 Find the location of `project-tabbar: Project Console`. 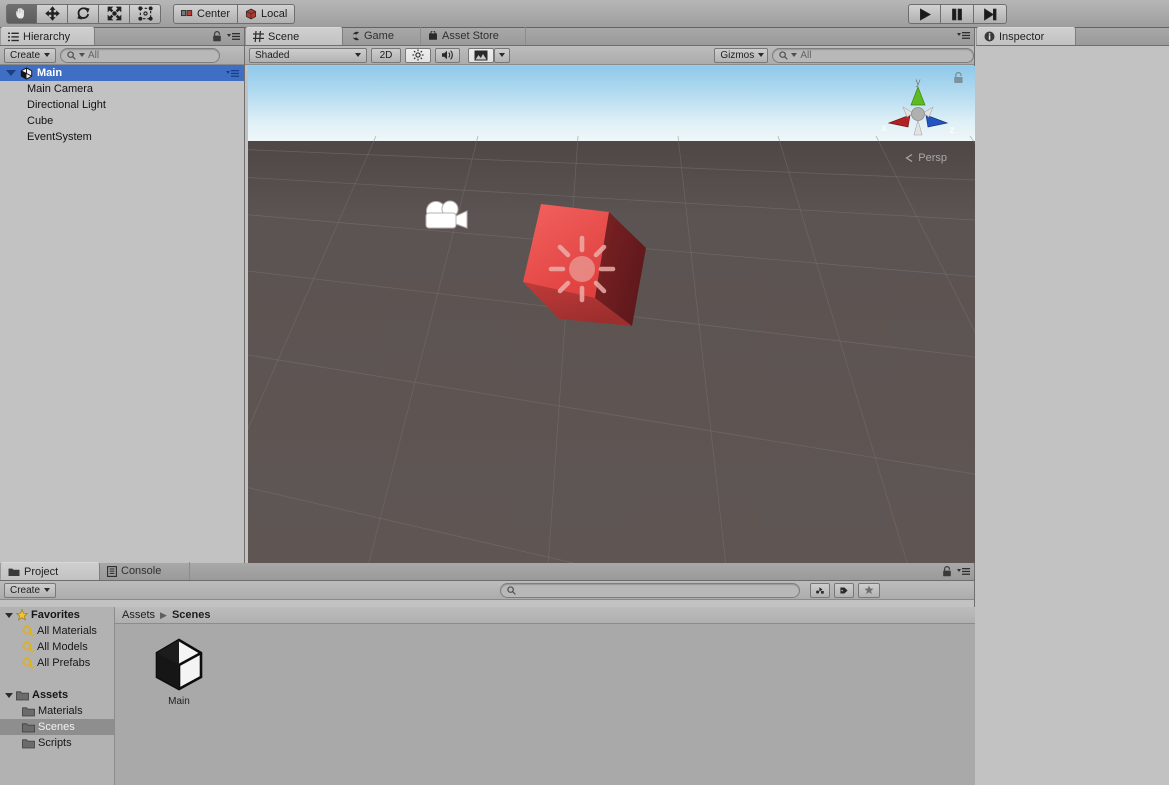

project-tabbar: Project Console is located at coordinates (487, 571).